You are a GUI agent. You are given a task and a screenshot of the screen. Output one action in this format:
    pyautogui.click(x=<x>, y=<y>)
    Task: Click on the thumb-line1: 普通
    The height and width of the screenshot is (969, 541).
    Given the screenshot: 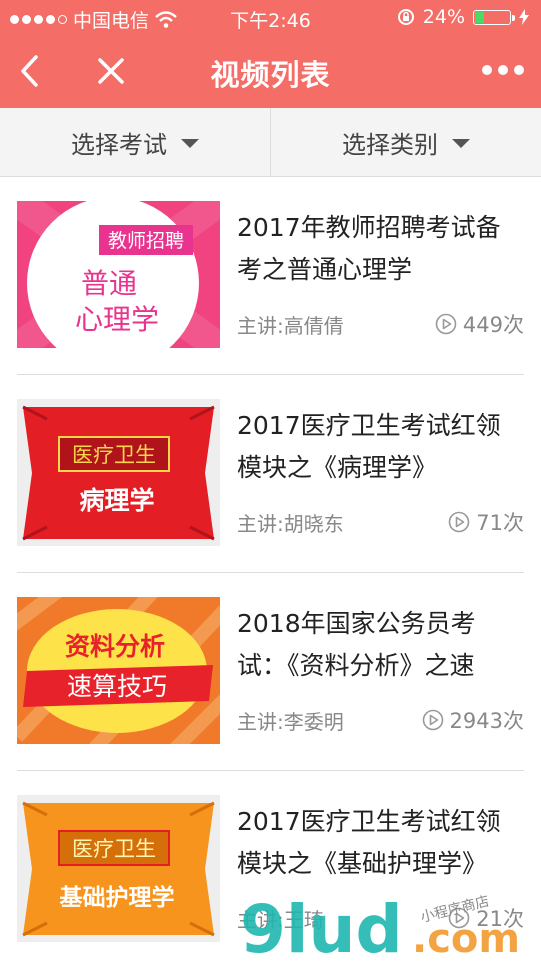 What is the action you would take?
    pyautogui.click(x=109, y=283)
    